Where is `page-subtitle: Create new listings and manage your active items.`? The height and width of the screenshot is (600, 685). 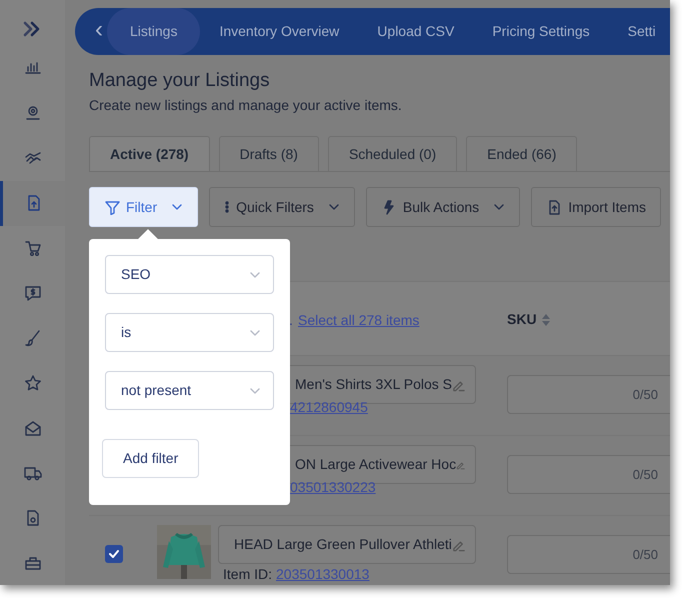
page-subtitle: Create new listings and manage your active items. is located at coordinates (246, 105).